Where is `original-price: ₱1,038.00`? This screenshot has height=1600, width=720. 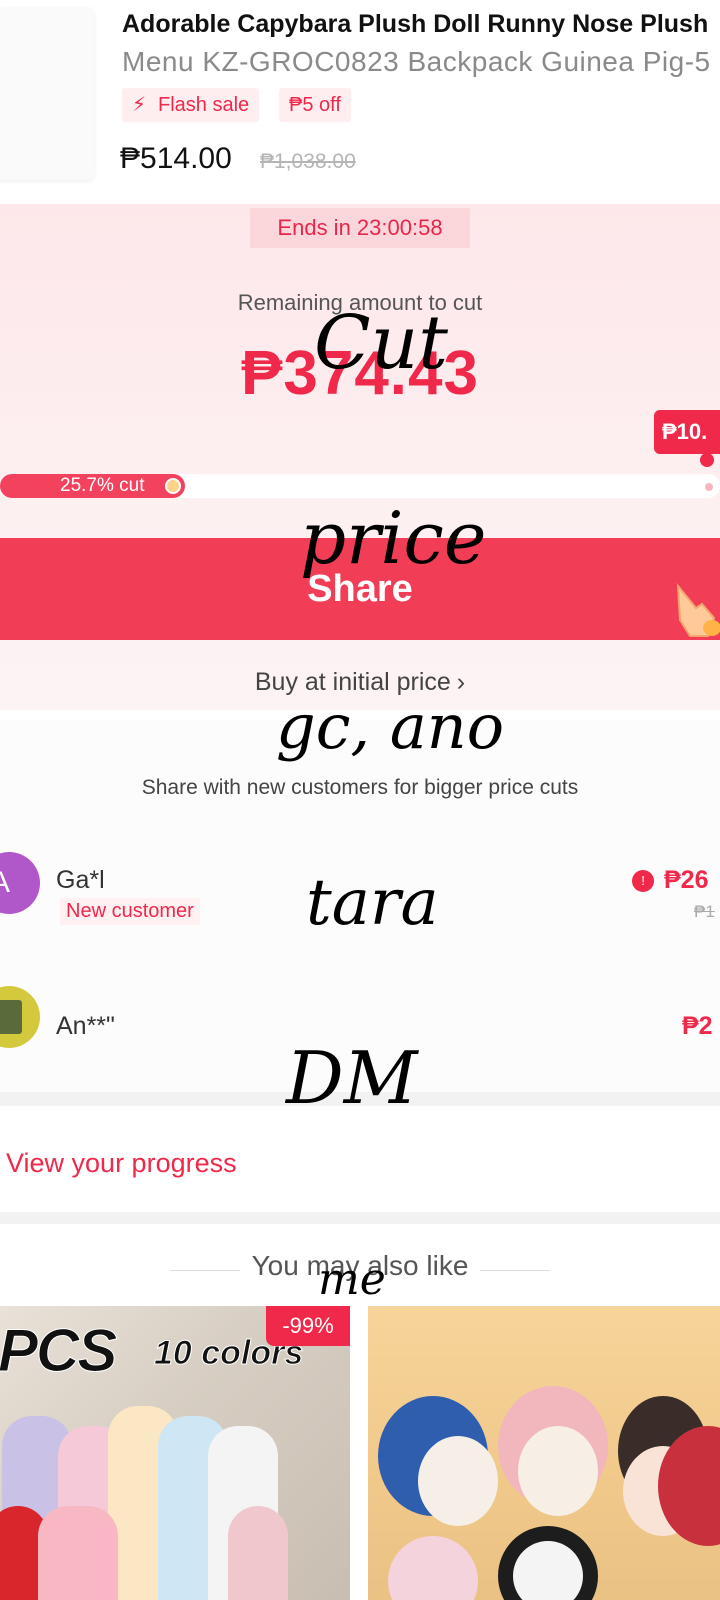
original-price: ₱1,038.00 is located at coordinates (308, 161).